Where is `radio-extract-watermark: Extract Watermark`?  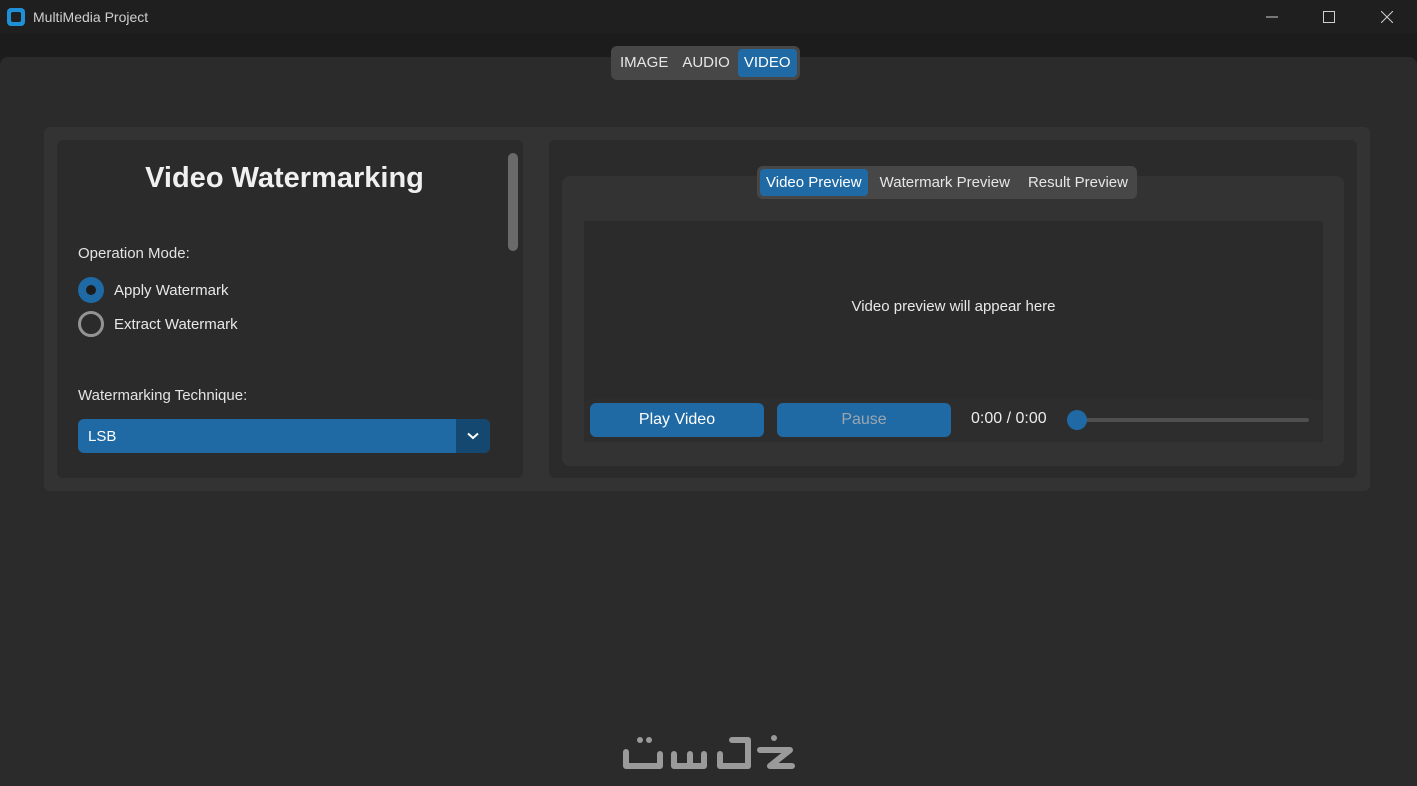 radio-extract-watermark: Extract Watermark is located at coordinates (158, 324).